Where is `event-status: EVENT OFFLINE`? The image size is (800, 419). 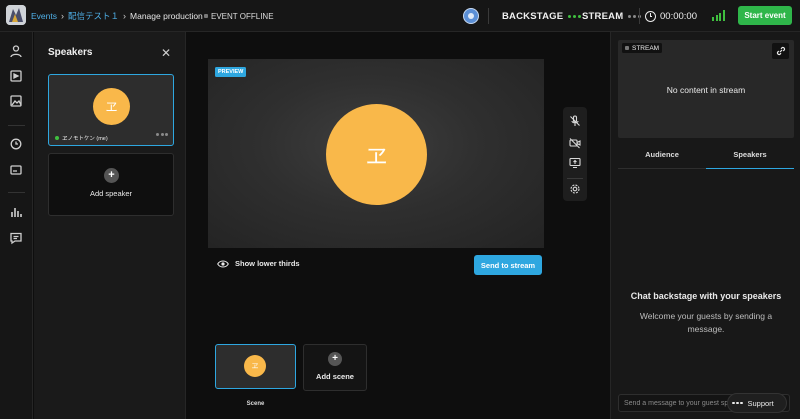 event-status: EVENT OFFLINE is located at coordinates (239, 16).